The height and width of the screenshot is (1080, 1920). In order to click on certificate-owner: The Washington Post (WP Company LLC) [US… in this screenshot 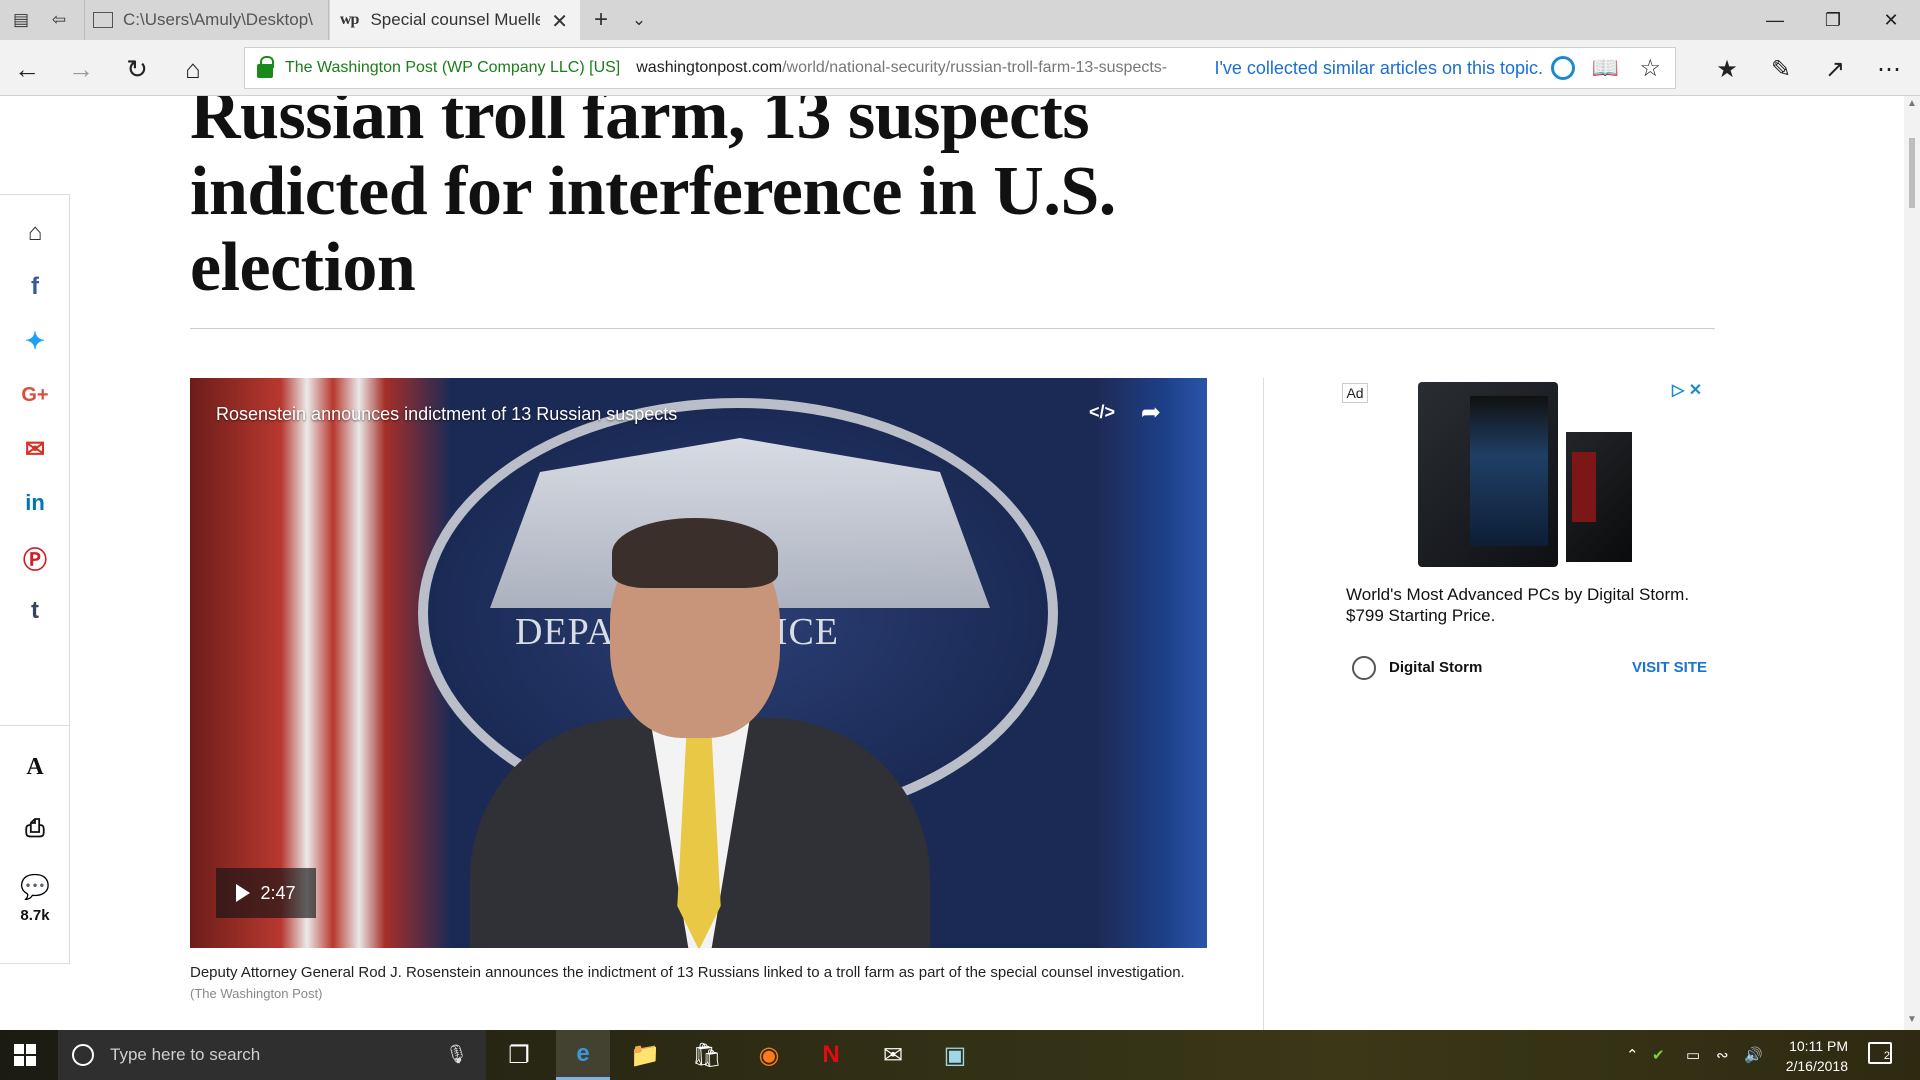, I will do `click(452, 68)`.